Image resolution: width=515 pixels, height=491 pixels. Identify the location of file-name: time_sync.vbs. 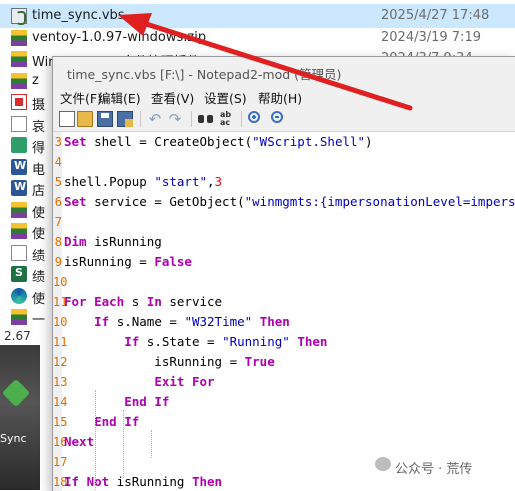
(78, 15).